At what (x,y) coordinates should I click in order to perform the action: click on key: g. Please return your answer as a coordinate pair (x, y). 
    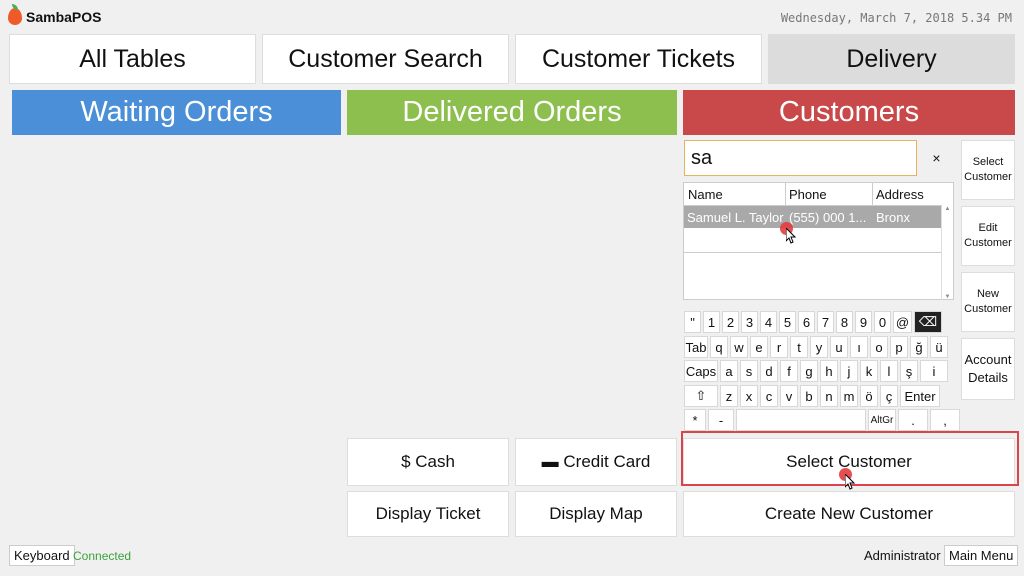
    Looking at the image, I should click on (809, 371).